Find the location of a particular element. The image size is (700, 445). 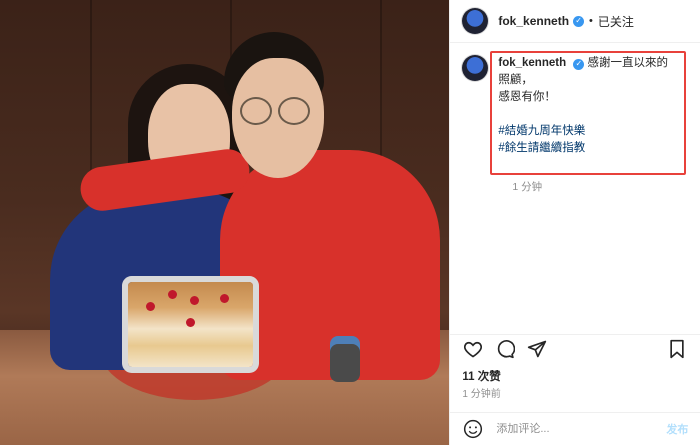

likes-count: 11 次赞 is located at coordinates (481, 376).